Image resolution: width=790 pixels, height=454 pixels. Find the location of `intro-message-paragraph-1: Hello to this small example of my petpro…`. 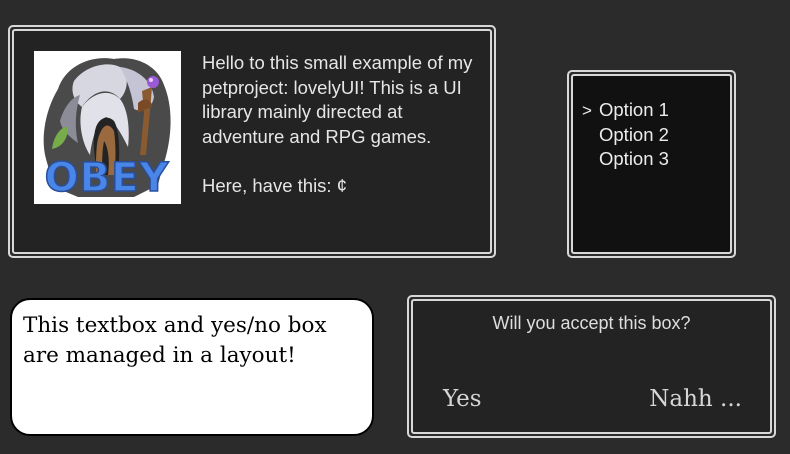

intro-message-paragraph-1: Hello to this small example of my petpro… is located at coordinates (337, 99).